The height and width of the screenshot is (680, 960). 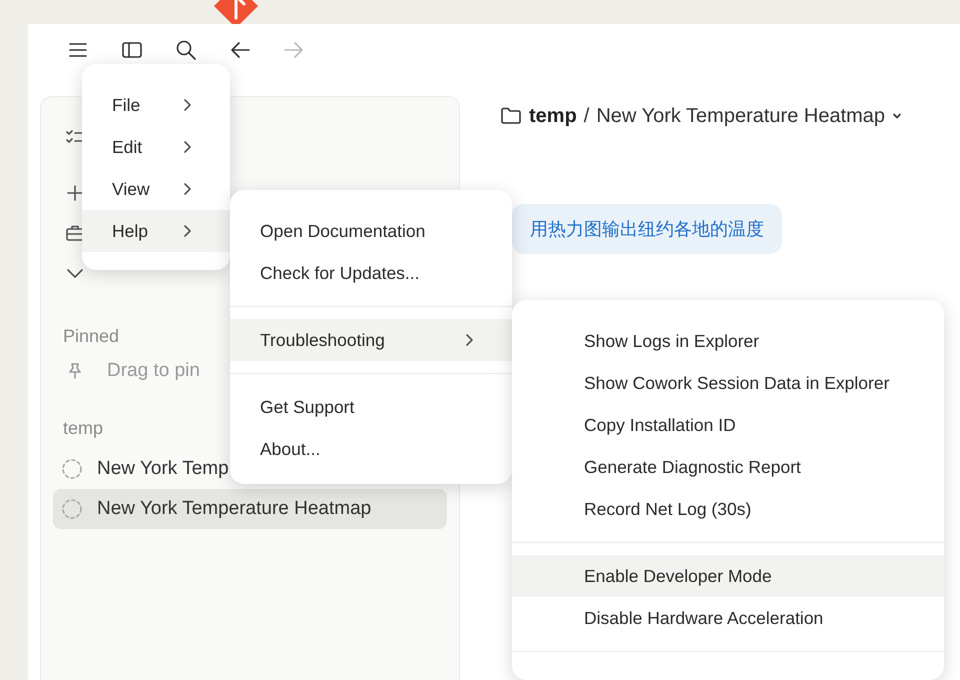 What do you see at coordinates (153, 371) in the screenshot?
I see `pin-hint: Drag to pin` at bounding box center [153, 371].